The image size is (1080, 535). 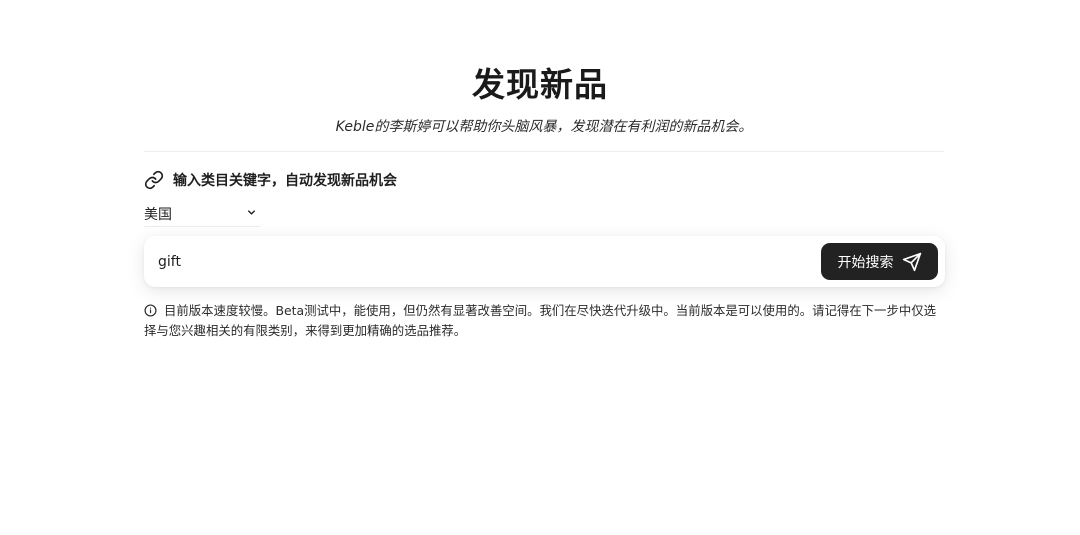 I want to click on divider, so click(x=544, y=151).